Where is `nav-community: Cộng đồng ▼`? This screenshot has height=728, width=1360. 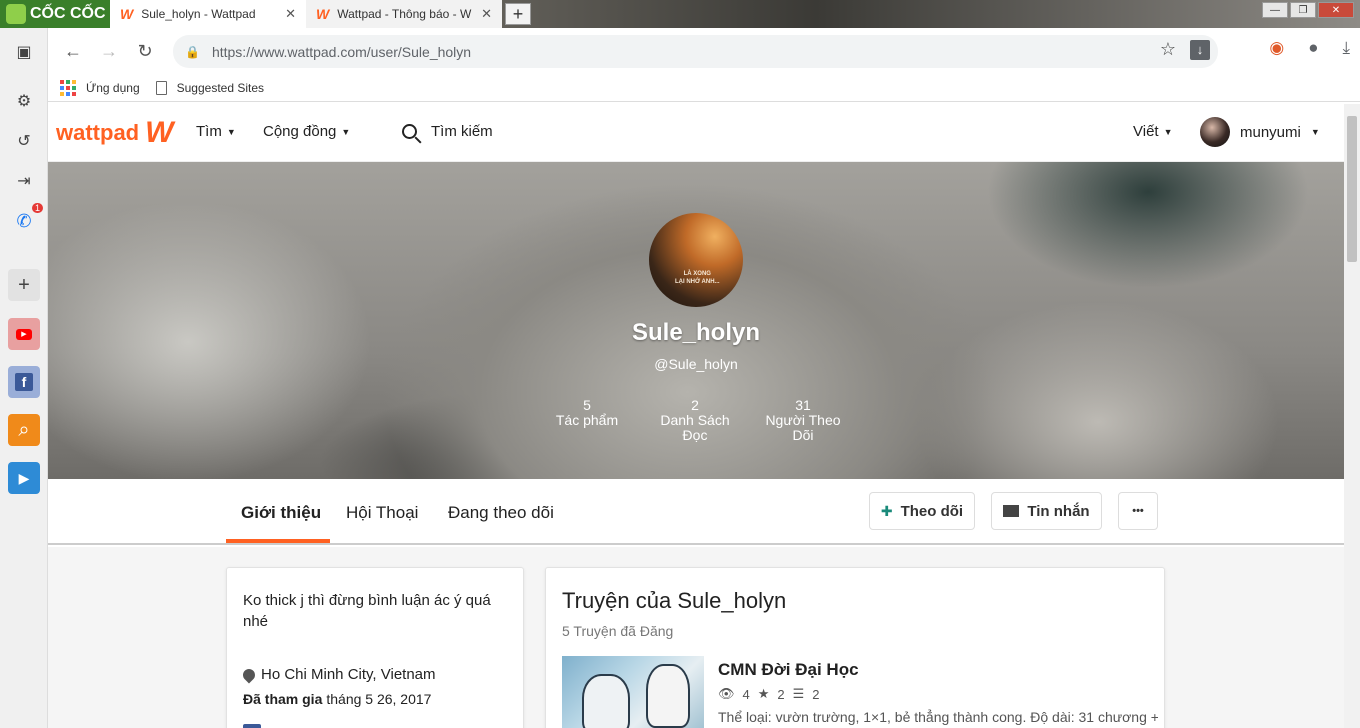 nav-community: Cộng đồng ▼ is located at coordinates (306, 131).